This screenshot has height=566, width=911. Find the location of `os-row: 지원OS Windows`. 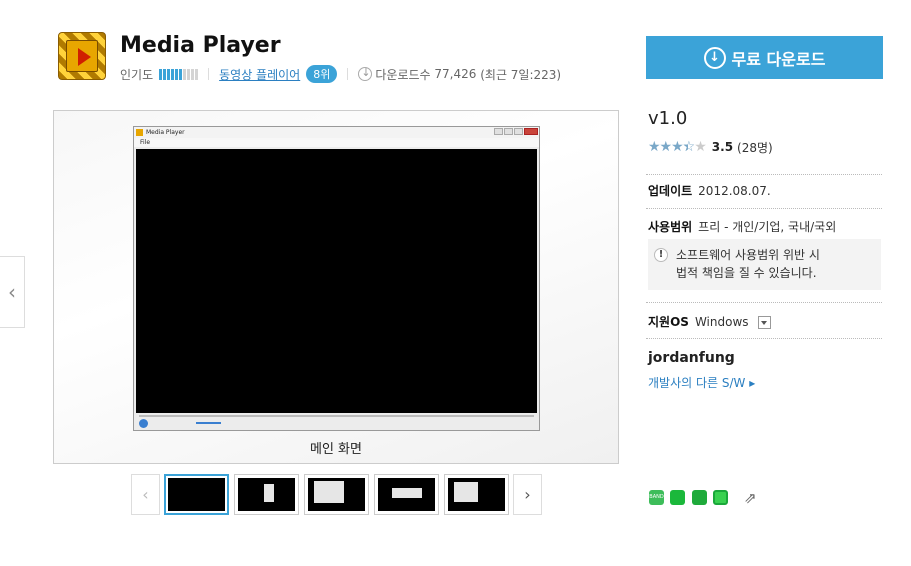

os-row: 지원OS Windows is located at coordinates (710, 321).